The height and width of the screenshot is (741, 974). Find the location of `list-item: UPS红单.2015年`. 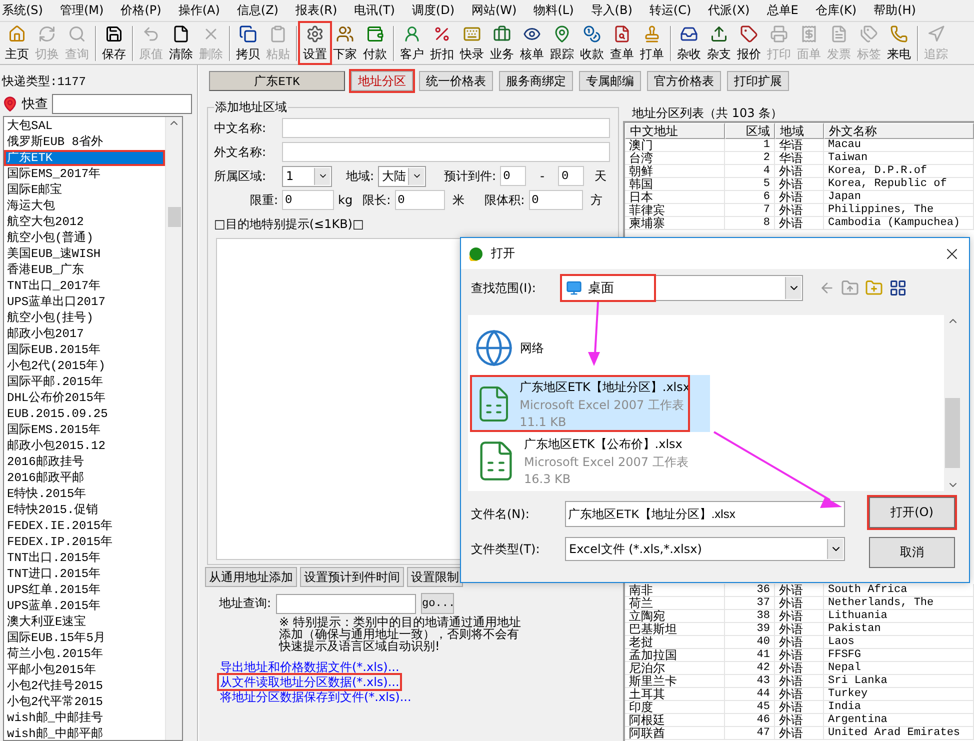

list-item: UPS红单.2015年 is located at coordinates (84, 590).